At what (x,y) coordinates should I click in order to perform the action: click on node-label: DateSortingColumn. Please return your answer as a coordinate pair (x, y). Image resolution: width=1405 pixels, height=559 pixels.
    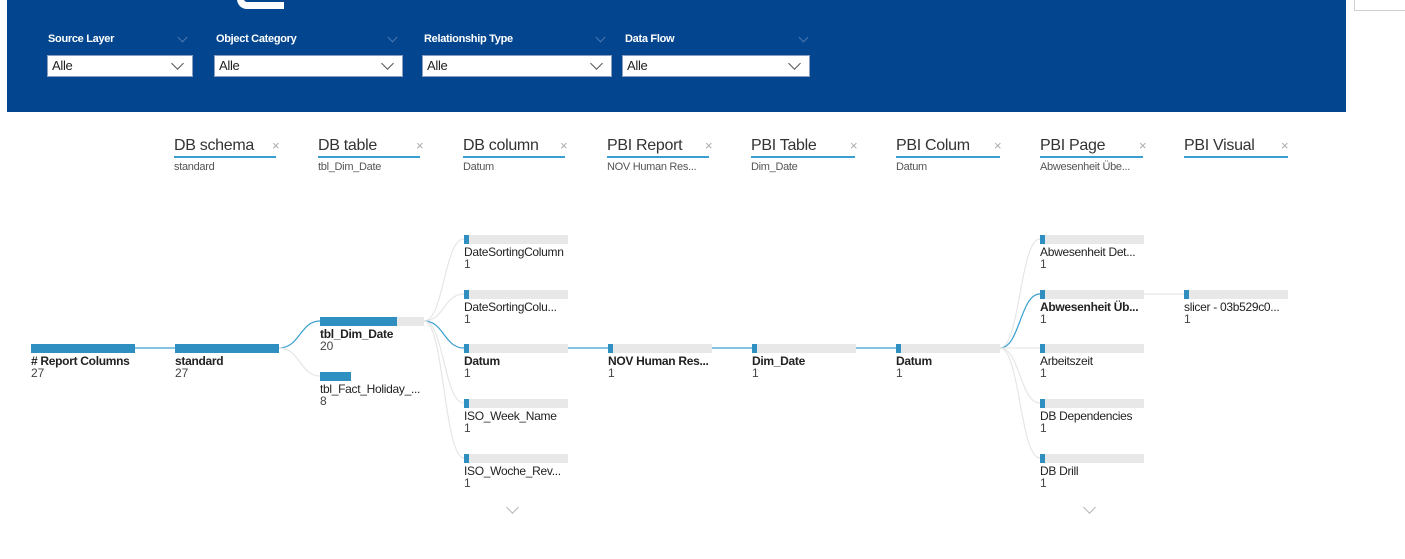
    Looking at the image, I should click on (514, 252).